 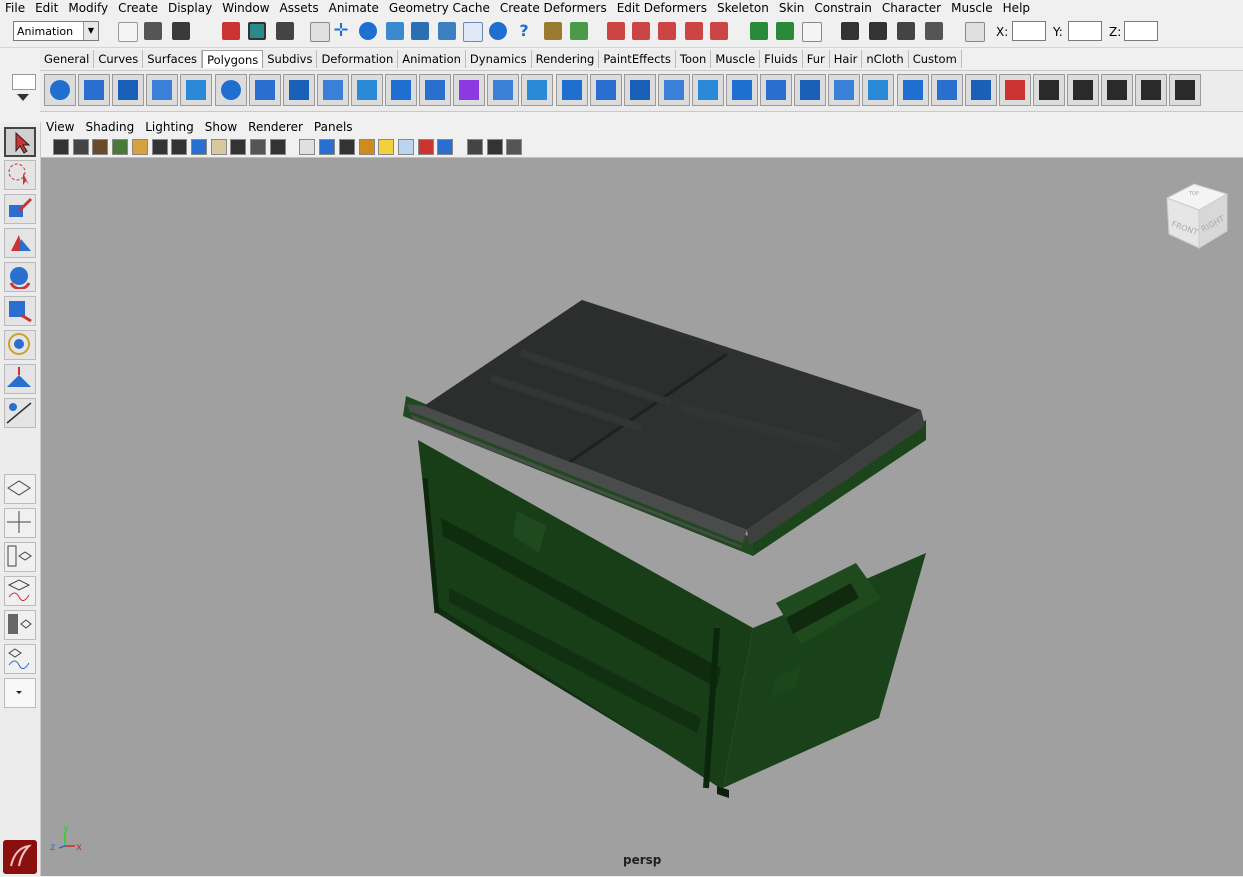 What do you see at coordinates (173, 59) in the screenshot?
I see `tab-surfaces: Surfaces` at bounding box center [173, 59].